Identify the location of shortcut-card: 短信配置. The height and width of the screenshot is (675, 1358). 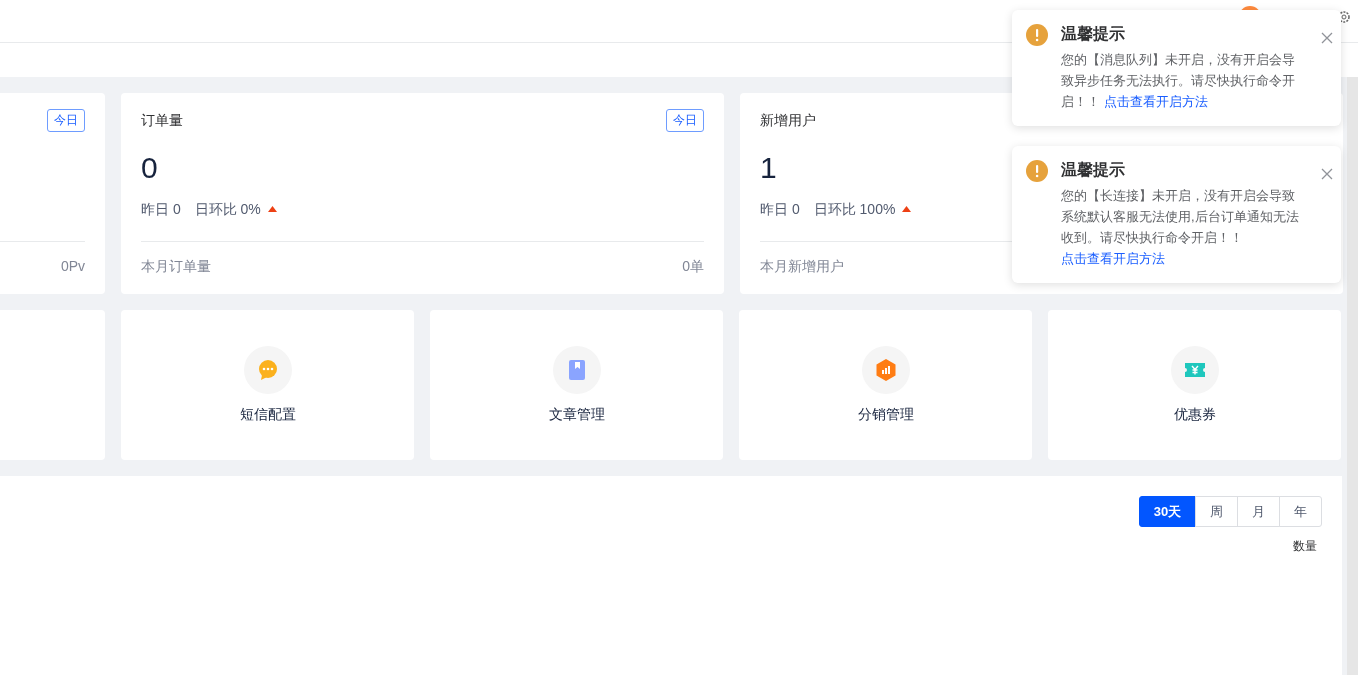
(267, 385).